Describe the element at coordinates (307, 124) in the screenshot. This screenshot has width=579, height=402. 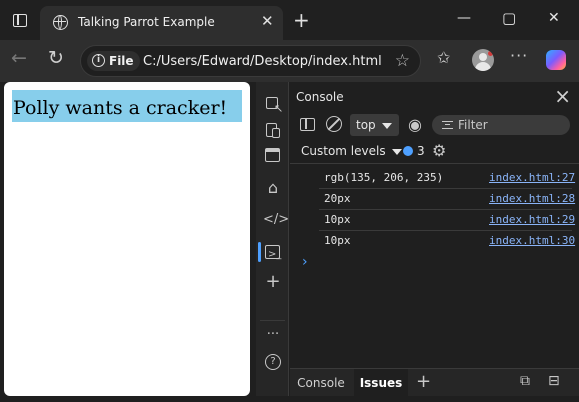
I see `sidebar-toggle-icon` at that location.